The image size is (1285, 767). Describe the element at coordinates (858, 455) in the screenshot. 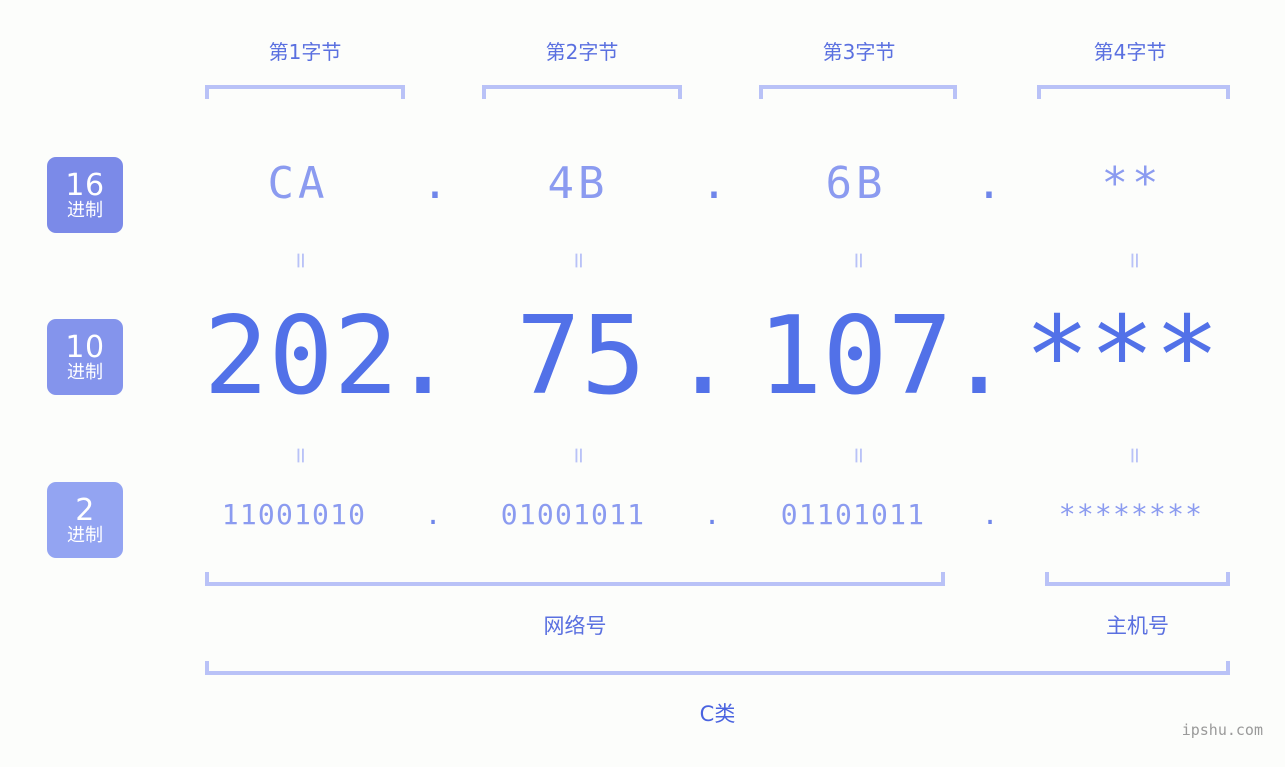

I see `equals-dec-bin-3: =` at that location.